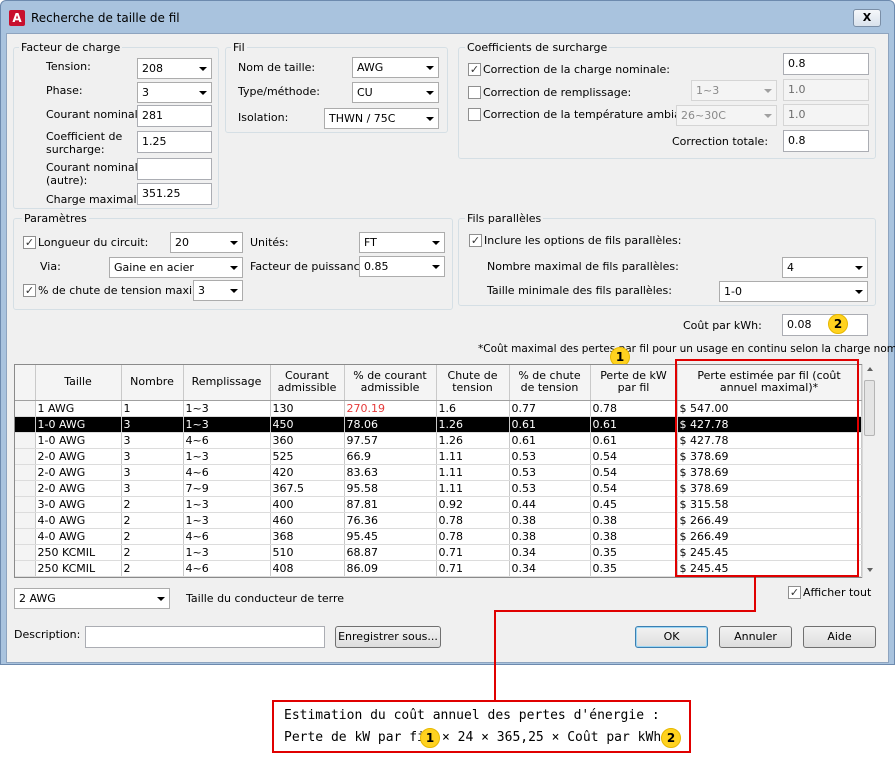 This screenshot has height=765, width=895. Describe the element at coordinates (174, 169) in the screenshot. I see `courant-autre-input` at that location.